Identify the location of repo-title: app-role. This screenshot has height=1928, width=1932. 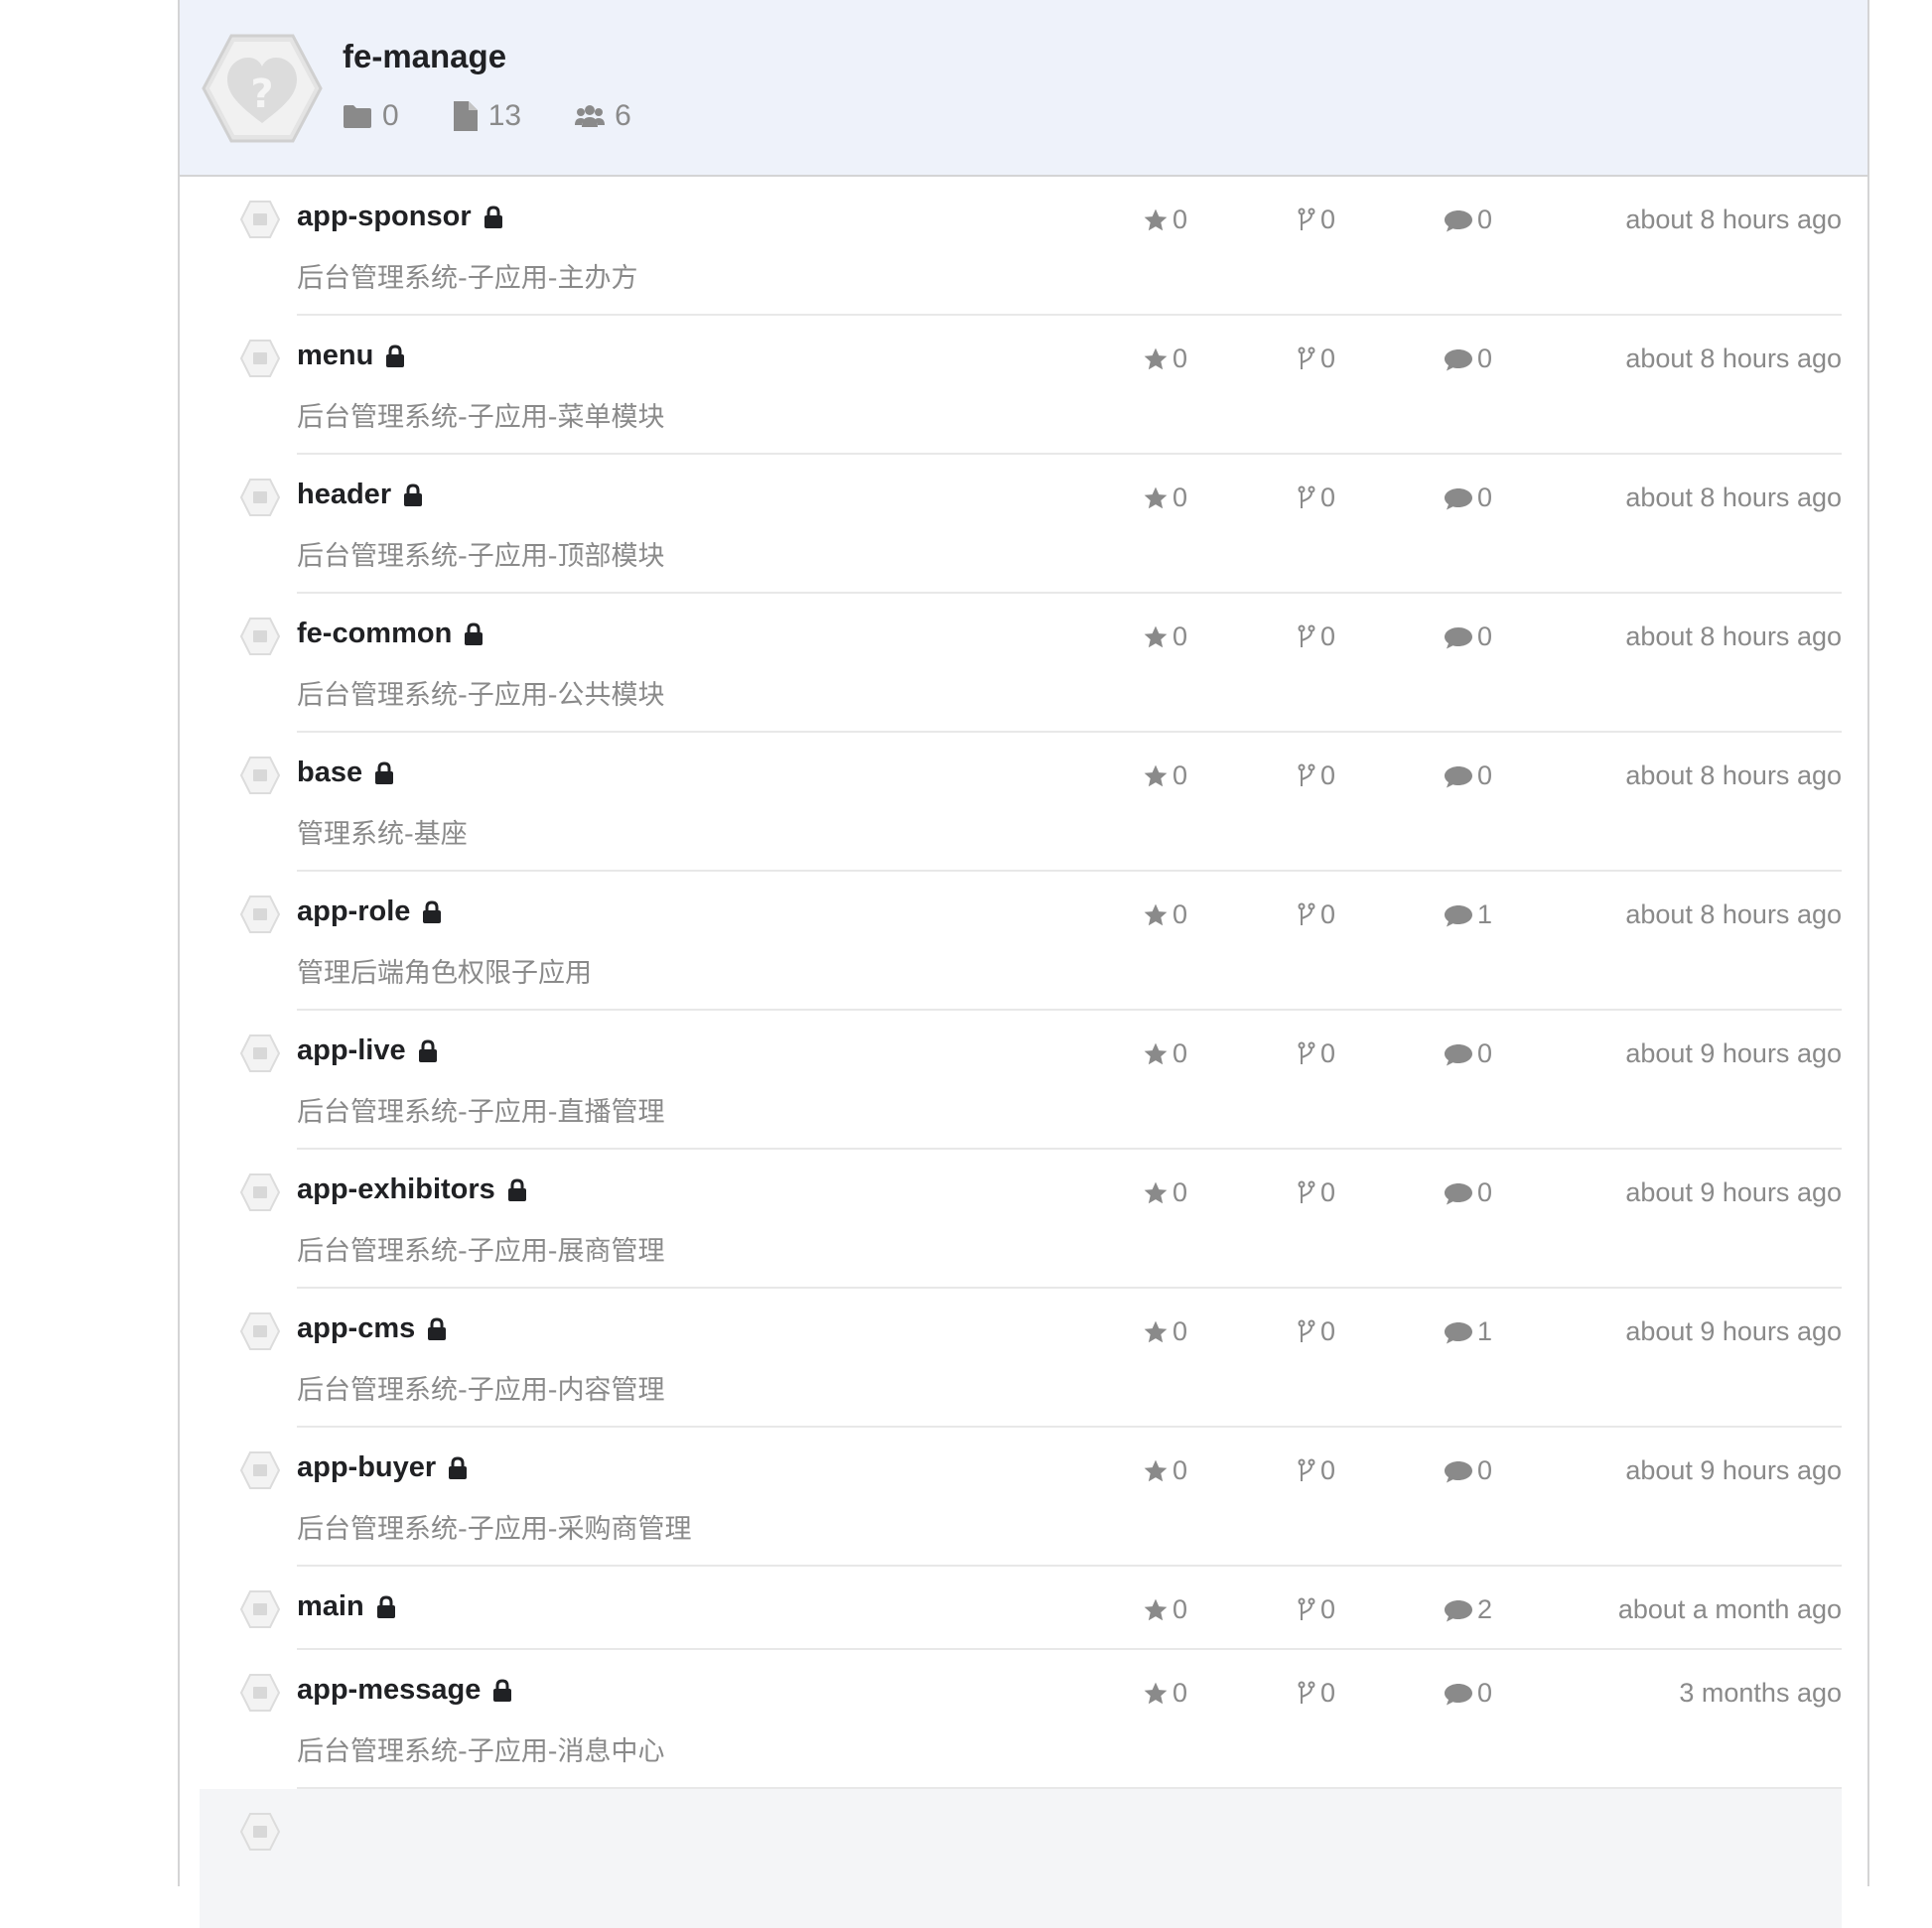
(369, 911).